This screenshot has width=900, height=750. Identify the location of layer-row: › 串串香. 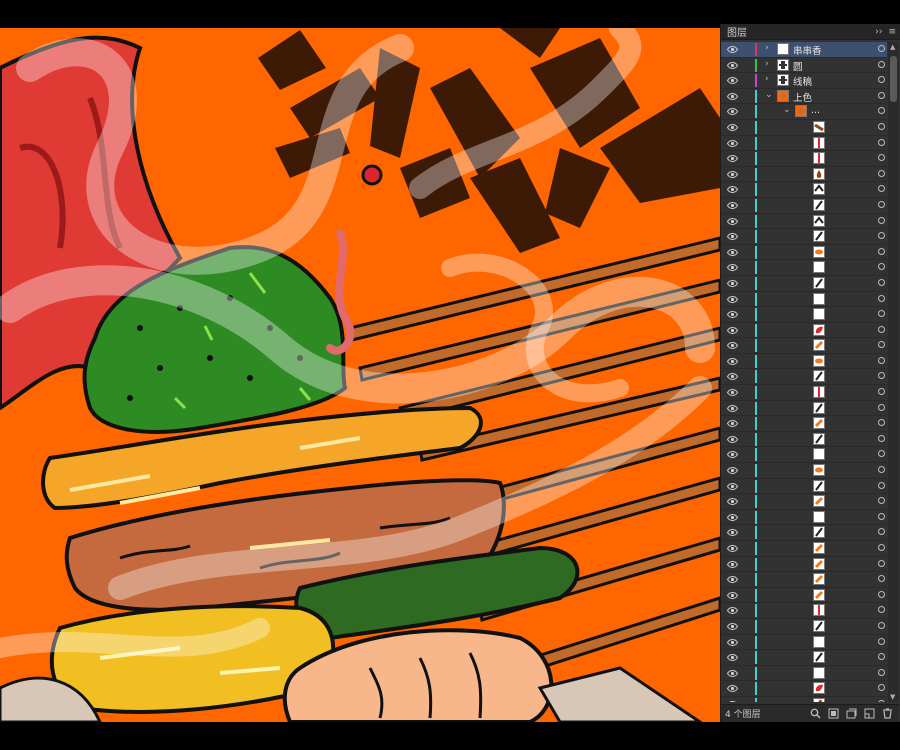
(804, 50).